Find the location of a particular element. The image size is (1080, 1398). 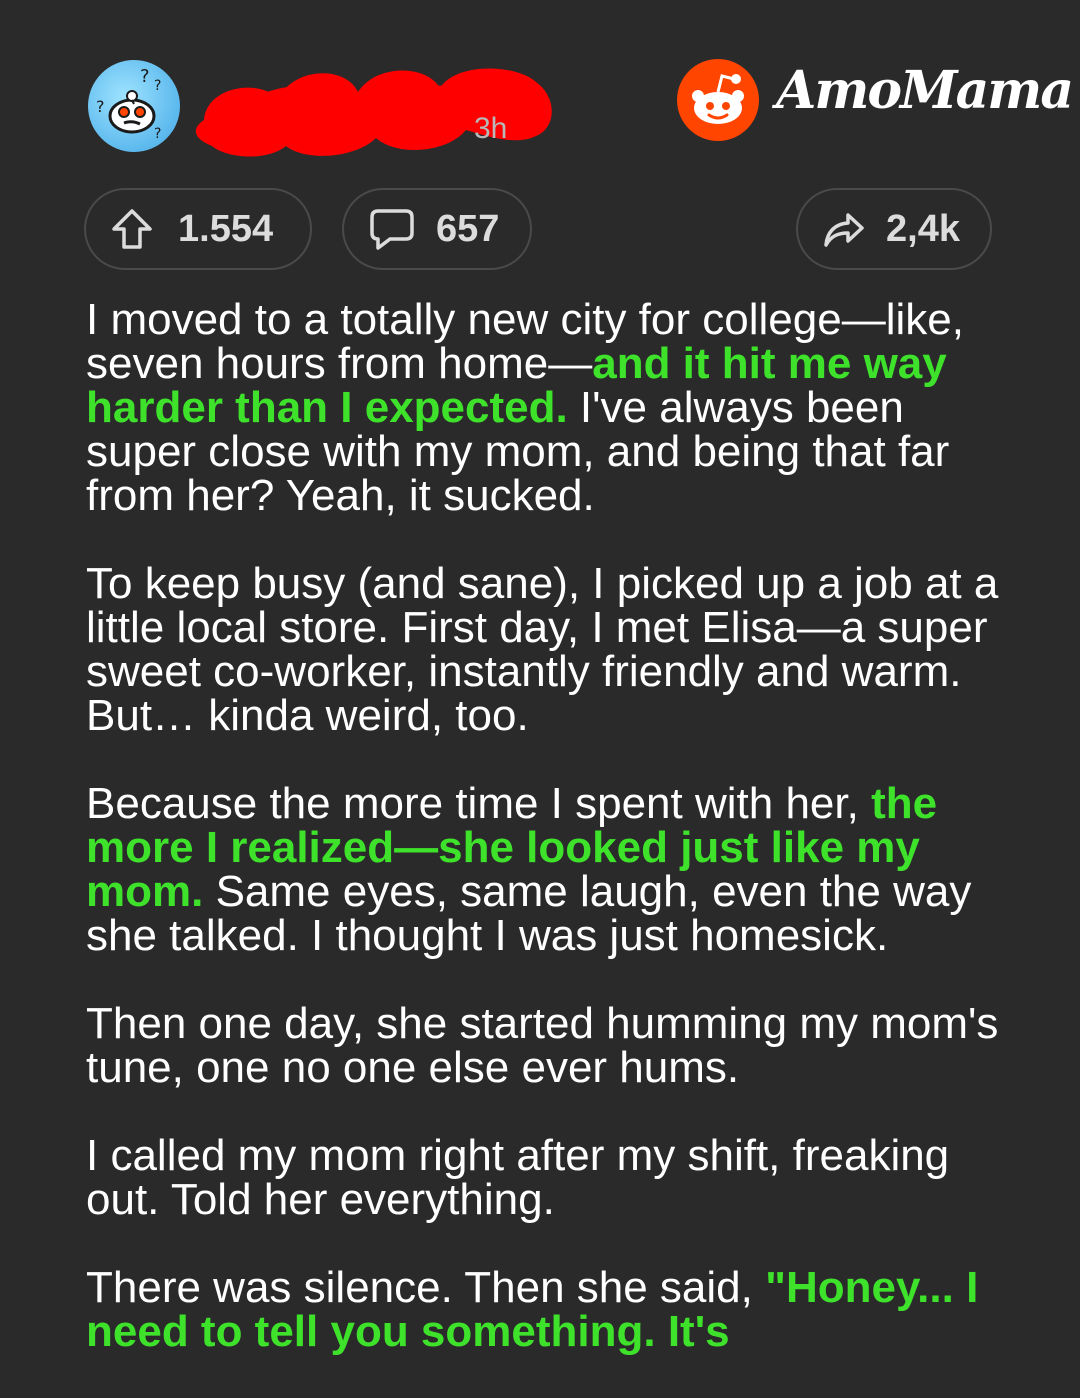

story-text: Because the more time I spent with her, is located at coordinates (479, 803).